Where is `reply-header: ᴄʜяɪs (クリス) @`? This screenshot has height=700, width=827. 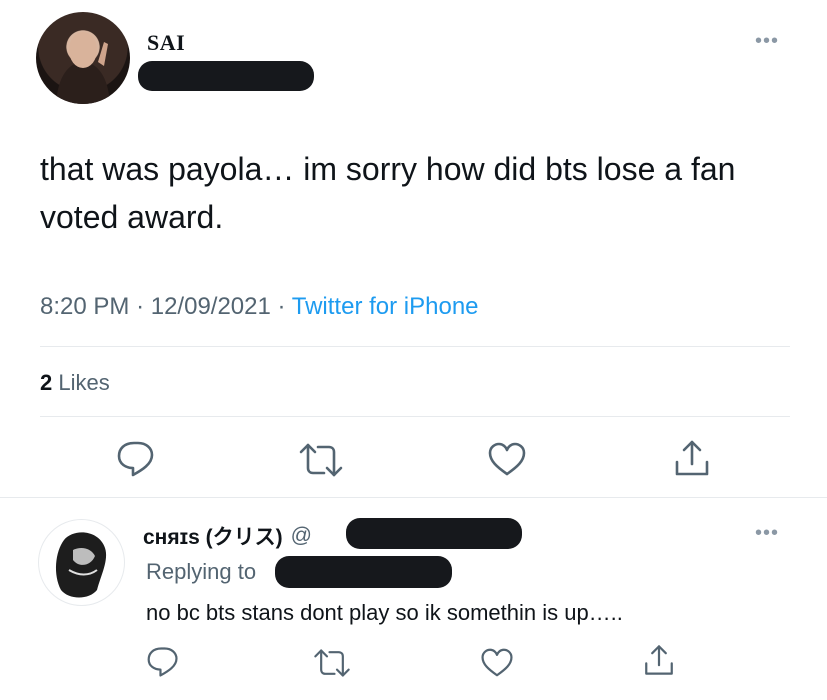
reply-header: ᴄʜяɪs (クリス) @ is located at coordinates (227, 536).